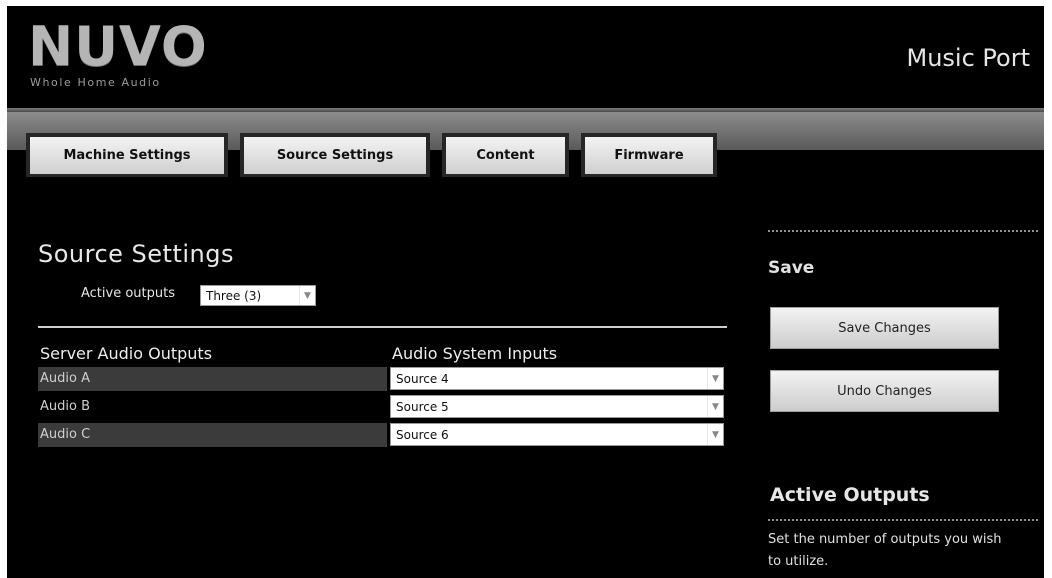 The height and width of the screenshot is (578, 1052). Describe the element at coordinates (118, 46) in the screenshot. I see `logo-wordmark: NUVO` at that location.